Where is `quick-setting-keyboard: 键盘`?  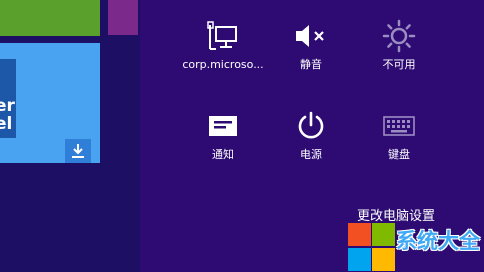
quick-setting-keyboard: 键盘 is located at coordinates (399, 134).